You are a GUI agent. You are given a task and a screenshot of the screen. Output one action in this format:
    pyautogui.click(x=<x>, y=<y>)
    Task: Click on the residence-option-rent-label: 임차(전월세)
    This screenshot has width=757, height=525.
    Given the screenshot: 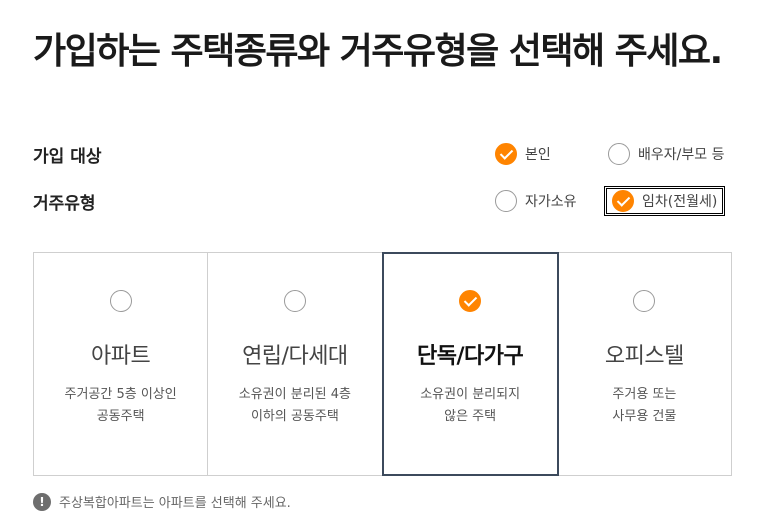 What is the action you would take?
    pyautogui.click(x=680, y=202)
    